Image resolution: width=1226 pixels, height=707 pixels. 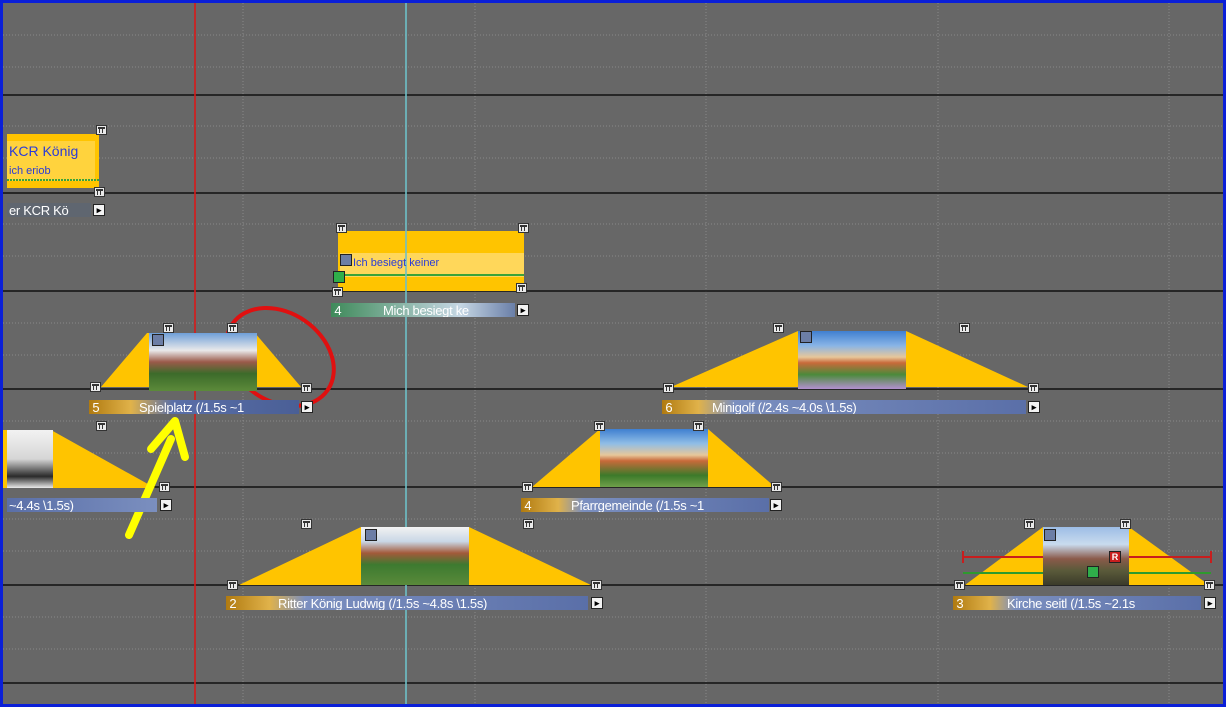 What do you see at coordinates (852, 360) in the screenshot?
I see `thumb-minigolf` at bounding box center [852, 360].